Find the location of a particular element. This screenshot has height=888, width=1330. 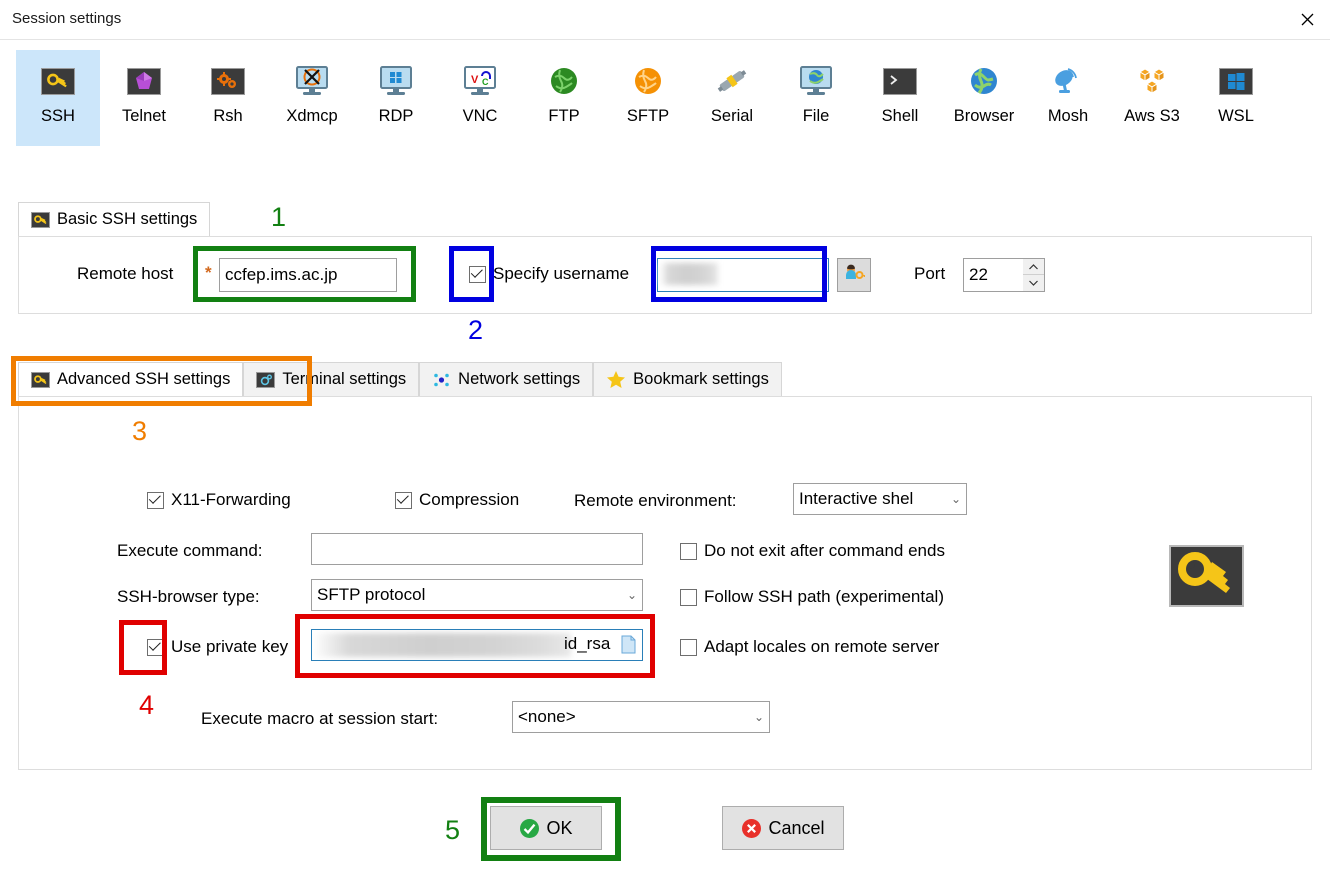

protocol-shell: Shell is located at coordinates (900, 98).